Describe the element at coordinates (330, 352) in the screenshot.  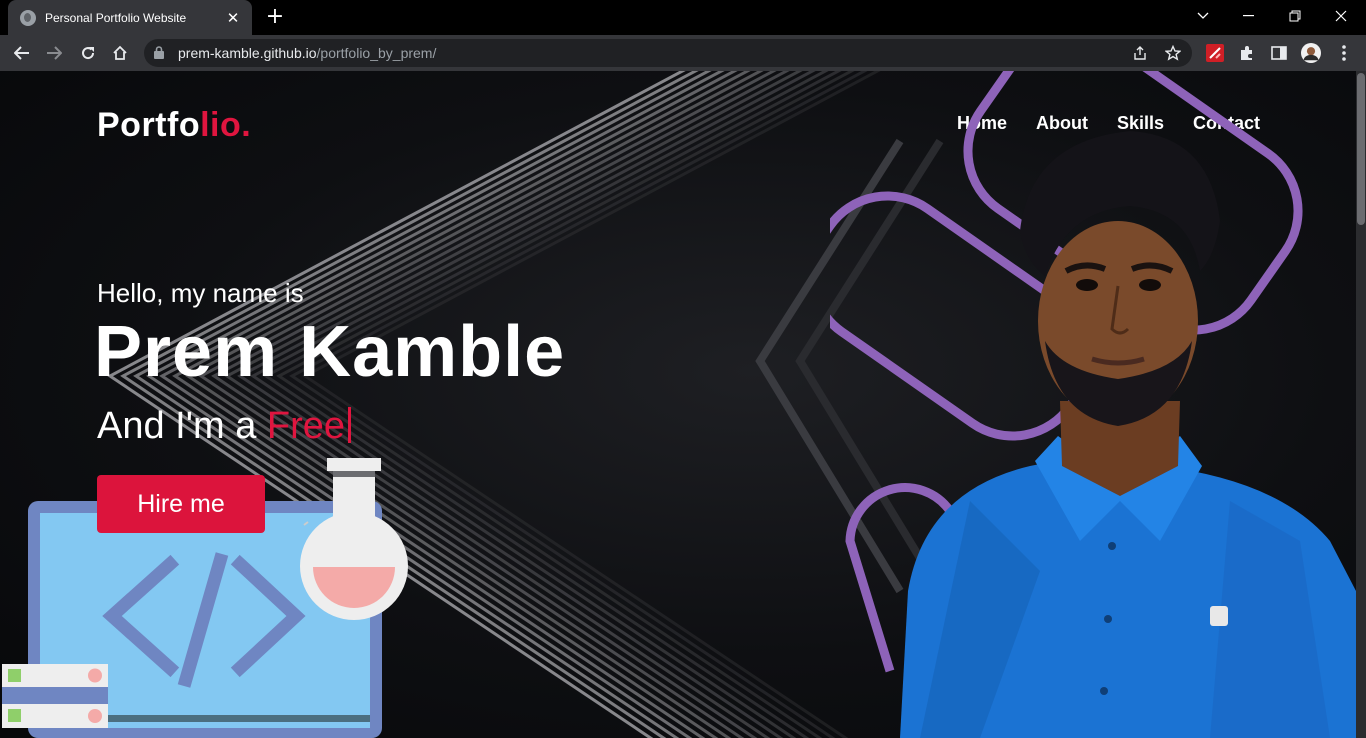
I see `hero-name: Prem Kamble` at that location.